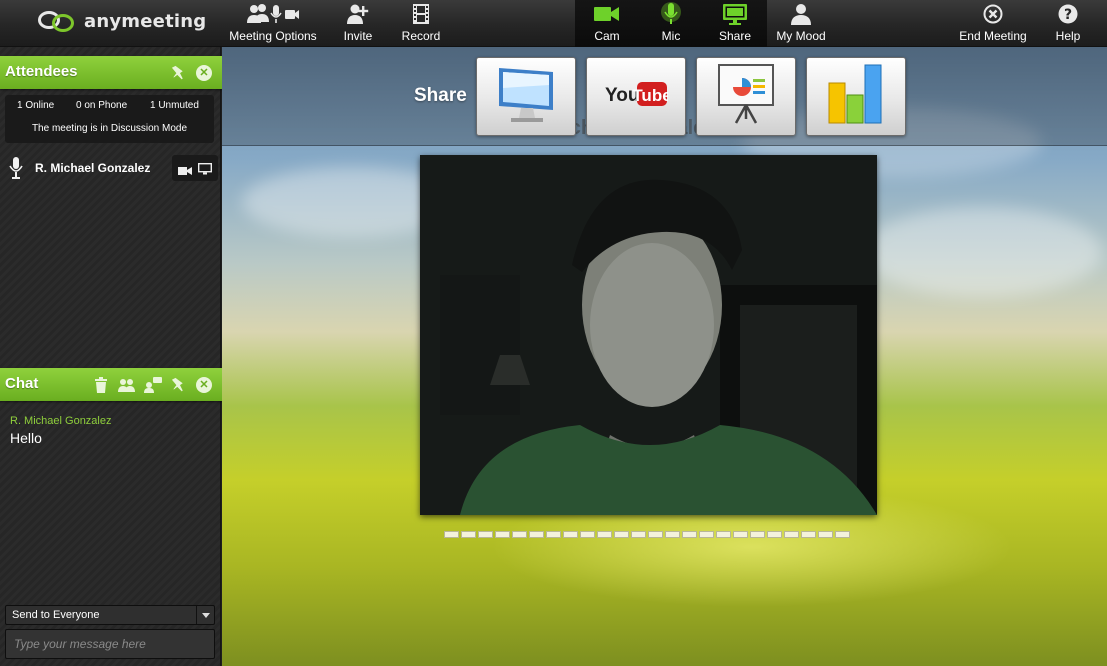  What do you see at coordinates (26, 438) in the screenshot?
I see `chat-message-text: Hello` at bounding box center [26, 438].